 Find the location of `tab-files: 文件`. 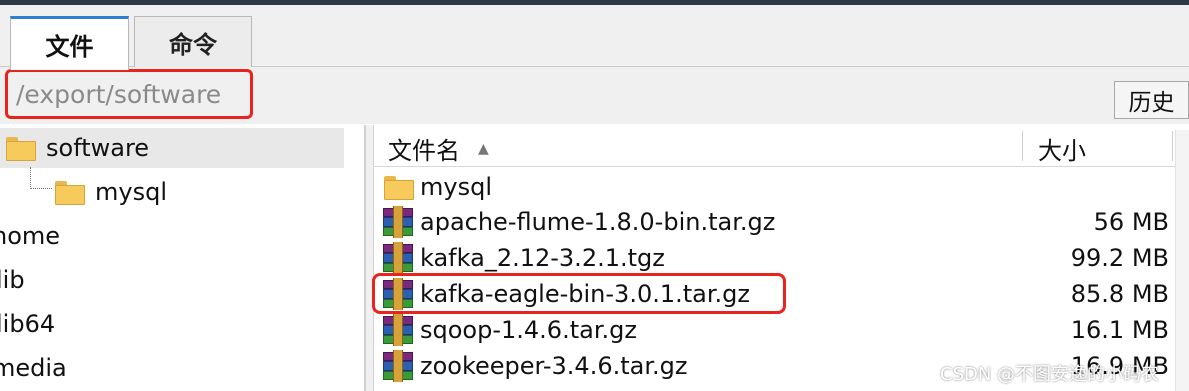

tab-files: 文件 is located at coordinates (69, 43).